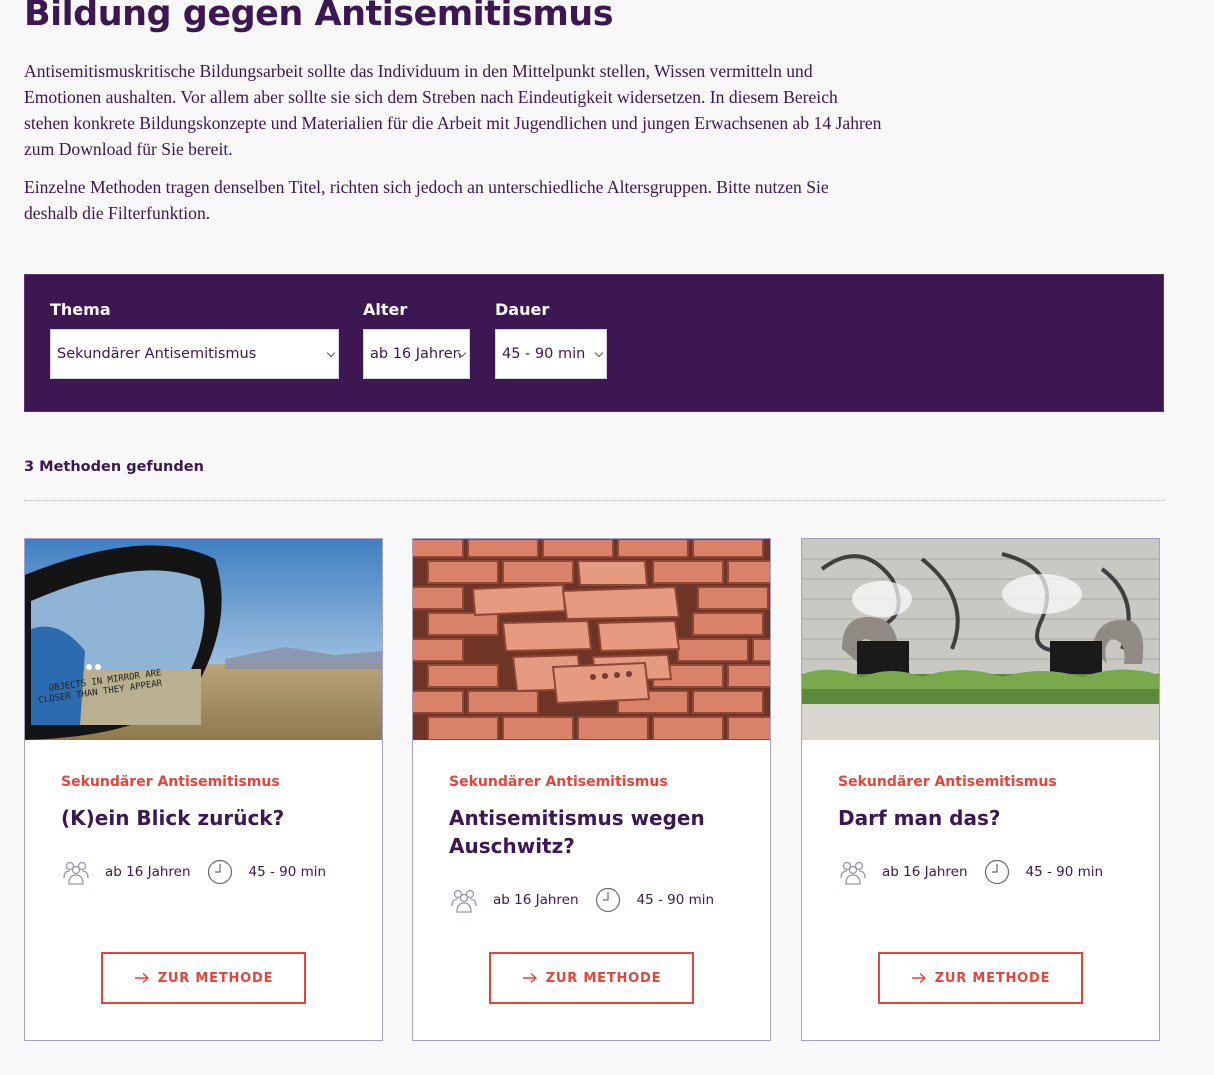 The height and width of the screenshot is (1075, 1214). What do you see at coordinates (319, 17) in the screenshot?
I see `page-title: Bildung gegen Antisemitismus` at bounding box center [319, 17].